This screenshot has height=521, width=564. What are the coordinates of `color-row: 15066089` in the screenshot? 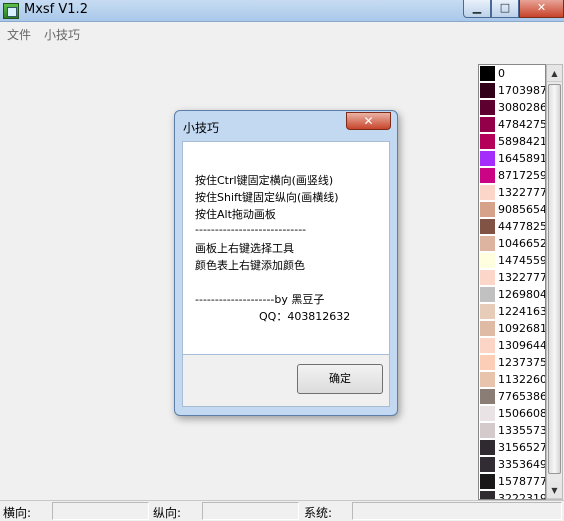 It's located at (512, 413).